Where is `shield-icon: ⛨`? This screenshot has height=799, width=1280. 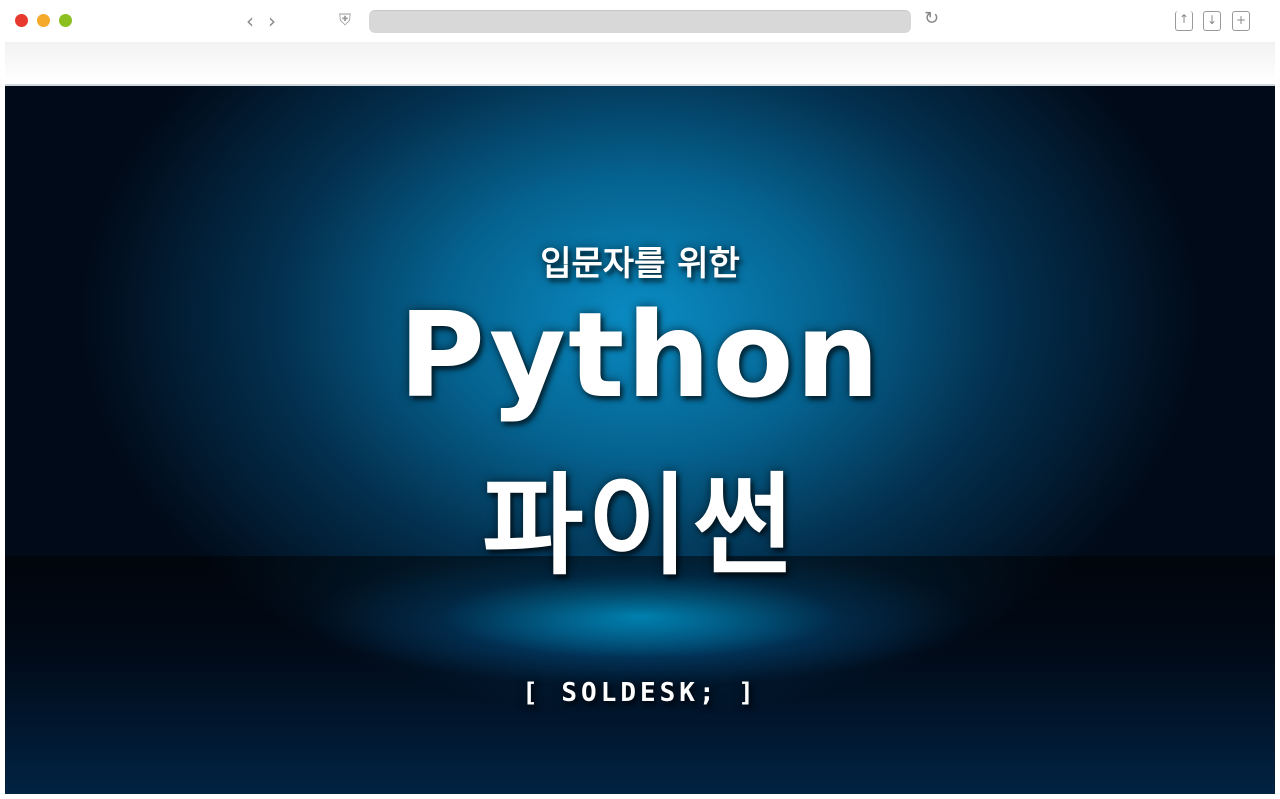 shield-icon: ⛨ is located at coordinates (345, 20).